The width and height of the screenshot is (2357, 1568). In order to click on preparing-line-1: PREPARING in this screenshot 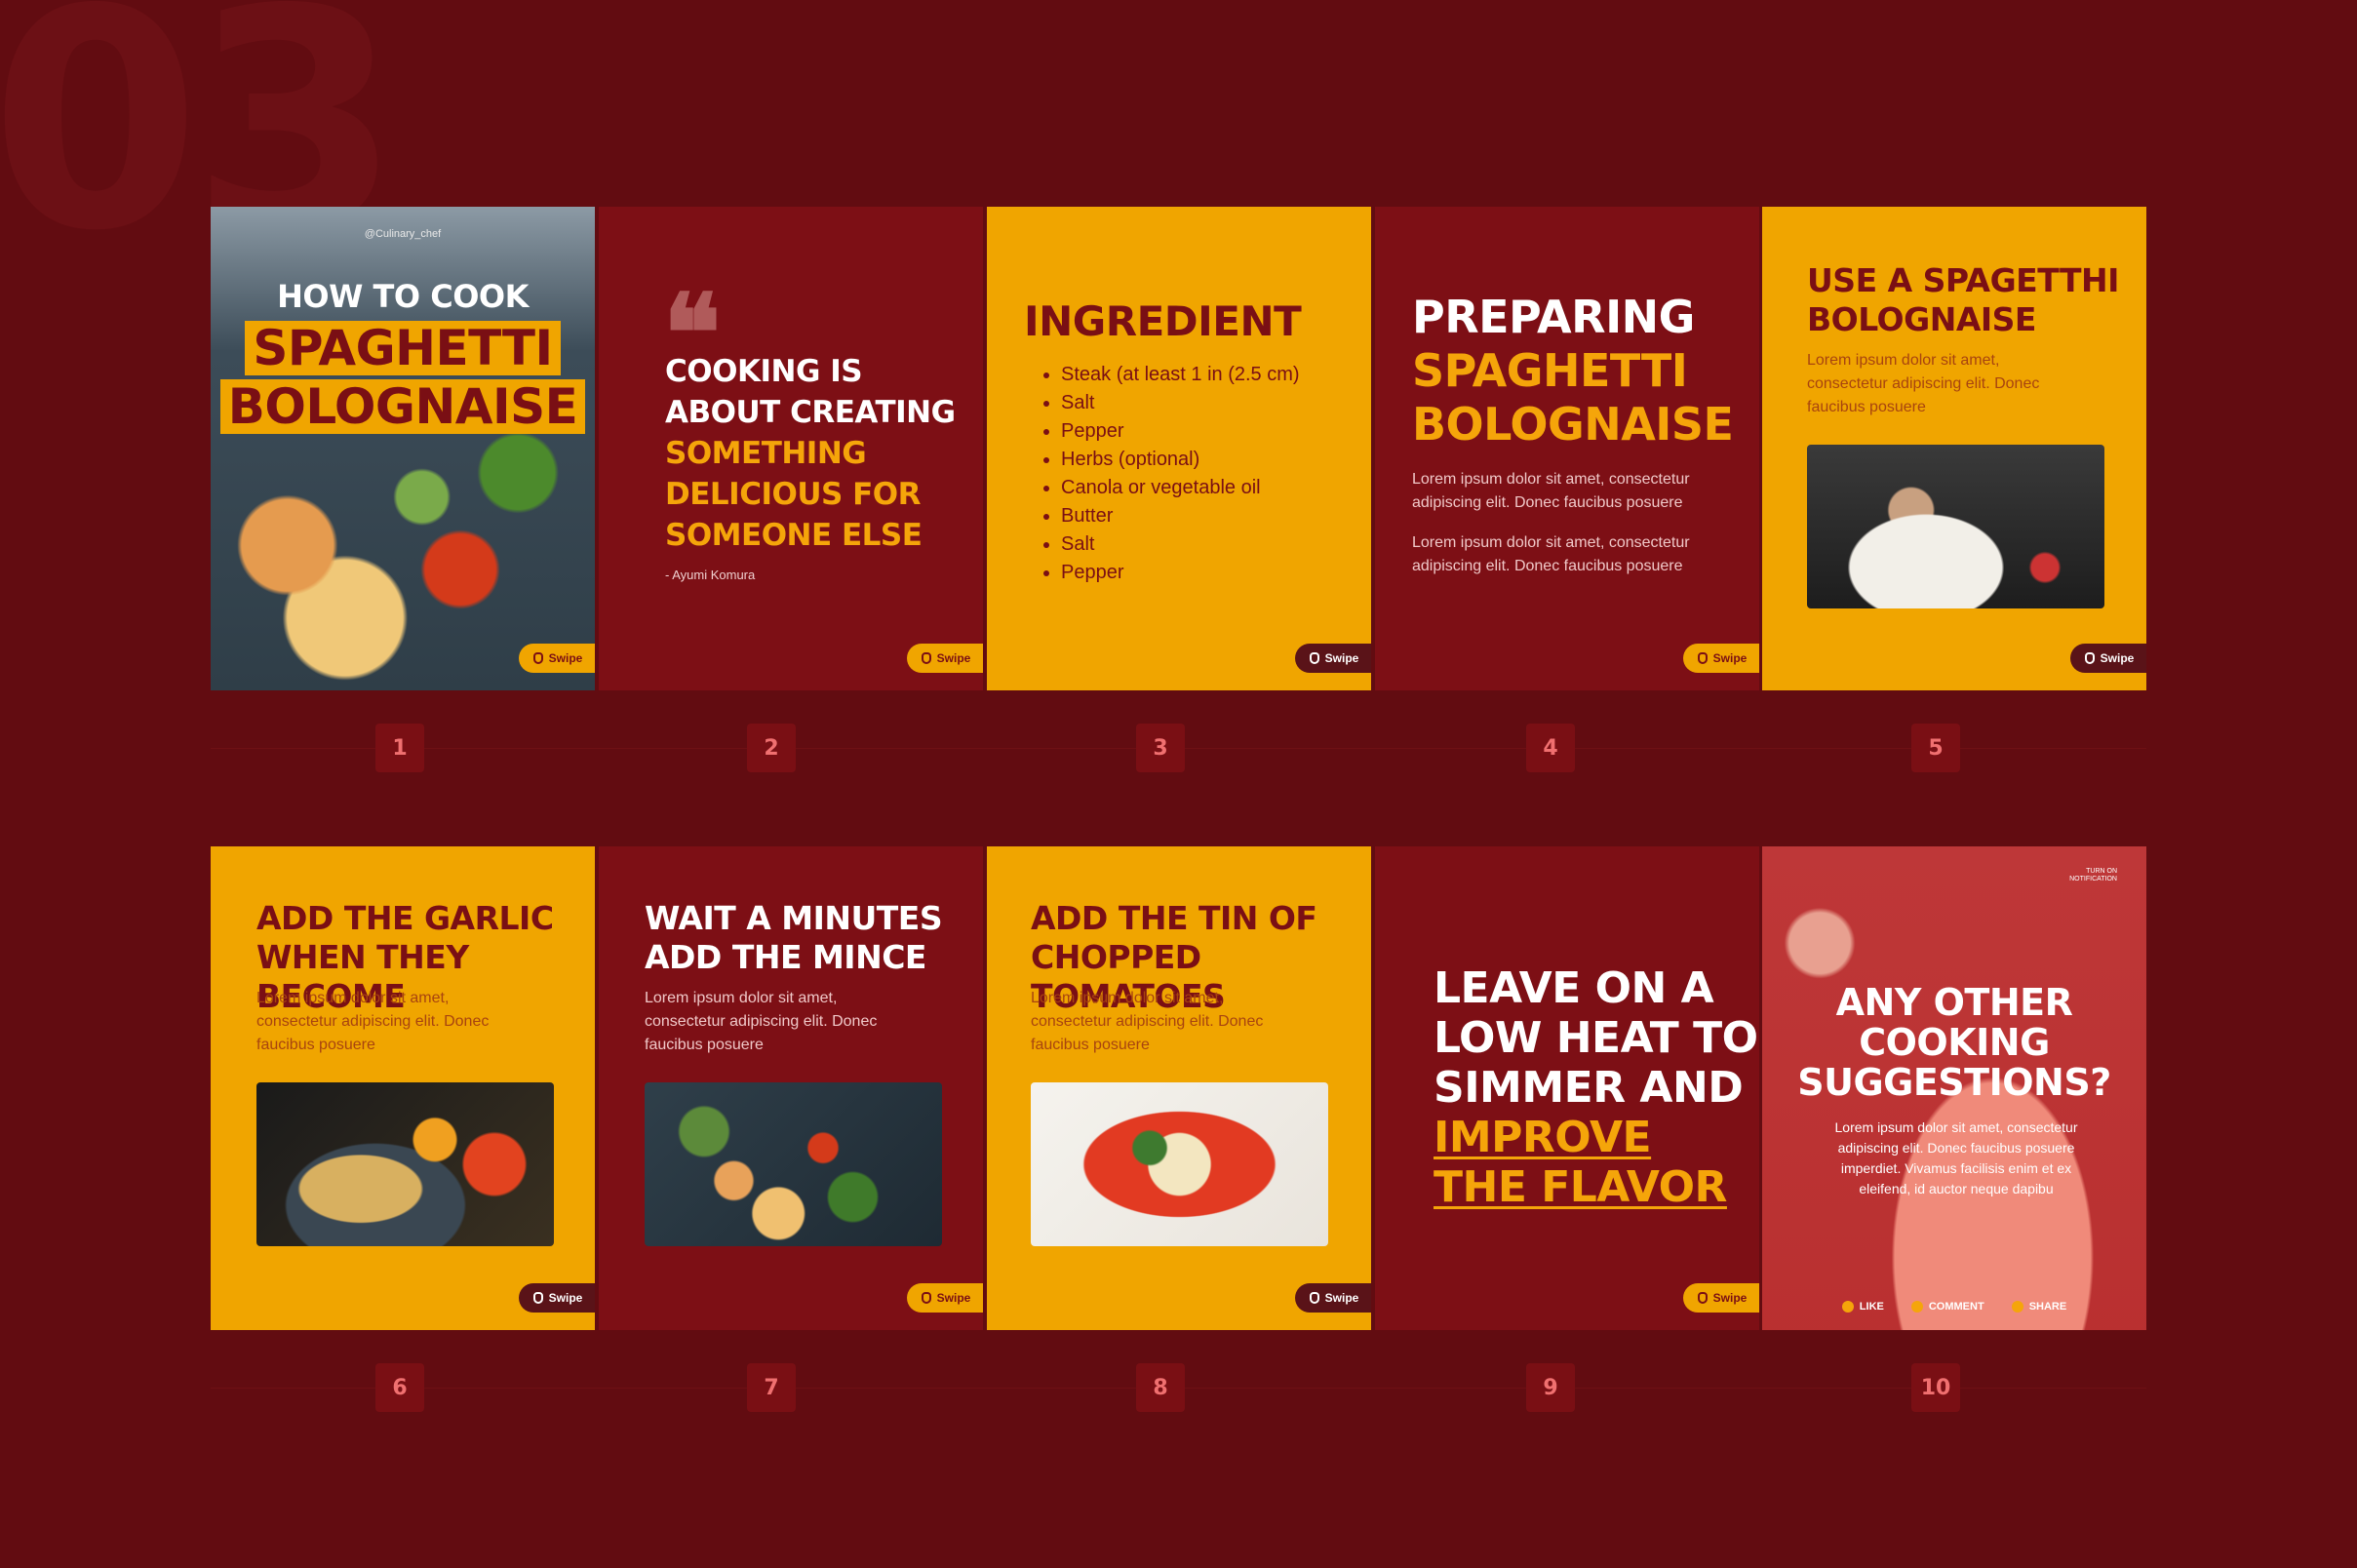, I will do `click(1553, 317)`.